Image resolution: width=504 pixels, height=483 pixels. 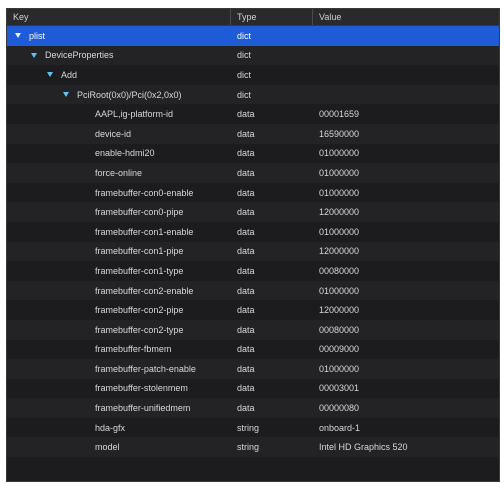 I want to click on row-key: framebuffer-con1-pipe, so click(x=139, y=251).